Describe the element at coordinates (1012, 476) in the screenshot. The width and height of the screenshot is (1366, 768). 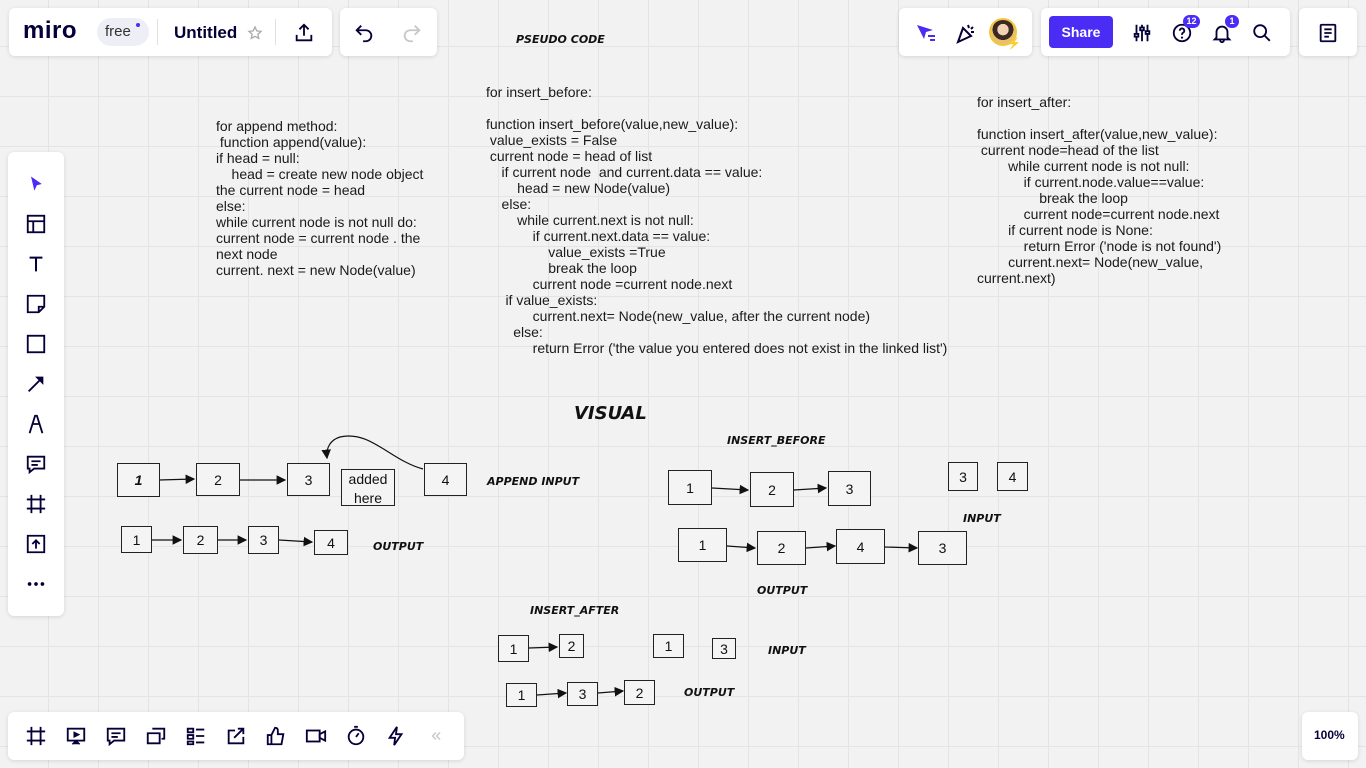
I see `insert-before-input-node: 4` at that location.